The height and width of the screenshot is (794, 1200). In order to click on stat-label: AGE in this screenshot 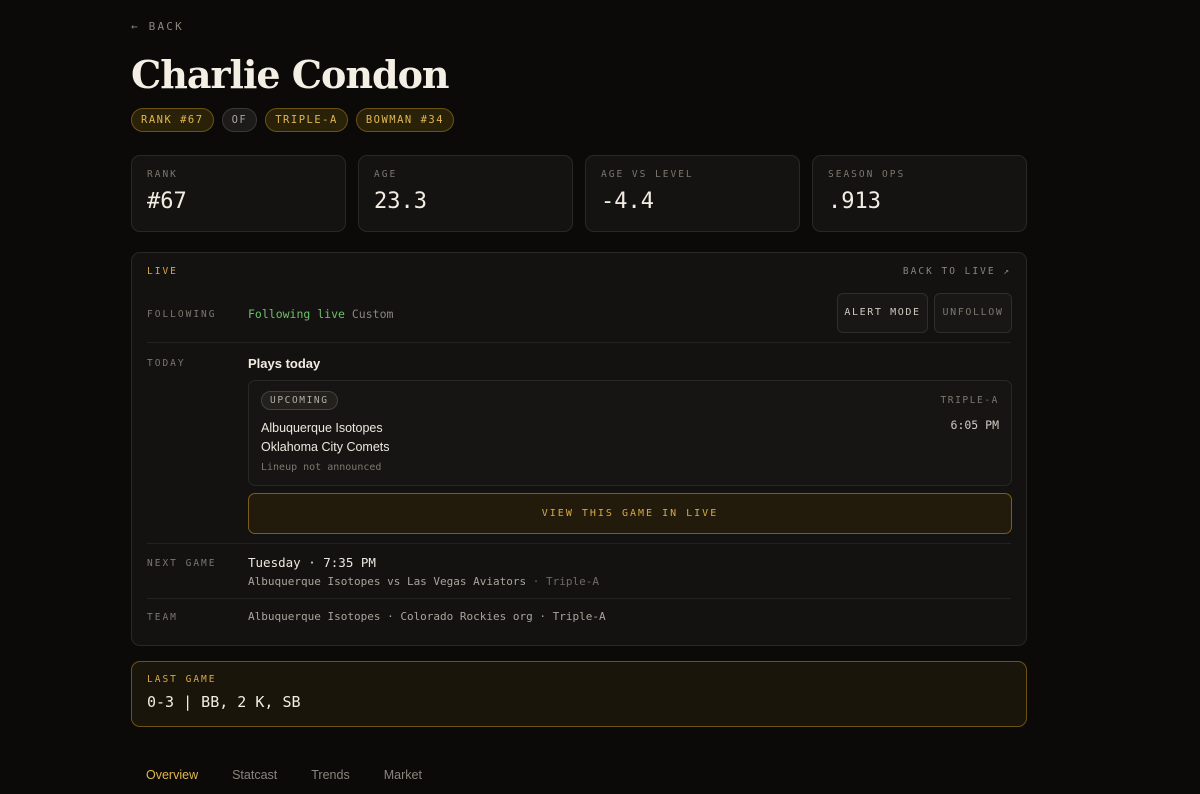, I will do `click(386, 174)`.